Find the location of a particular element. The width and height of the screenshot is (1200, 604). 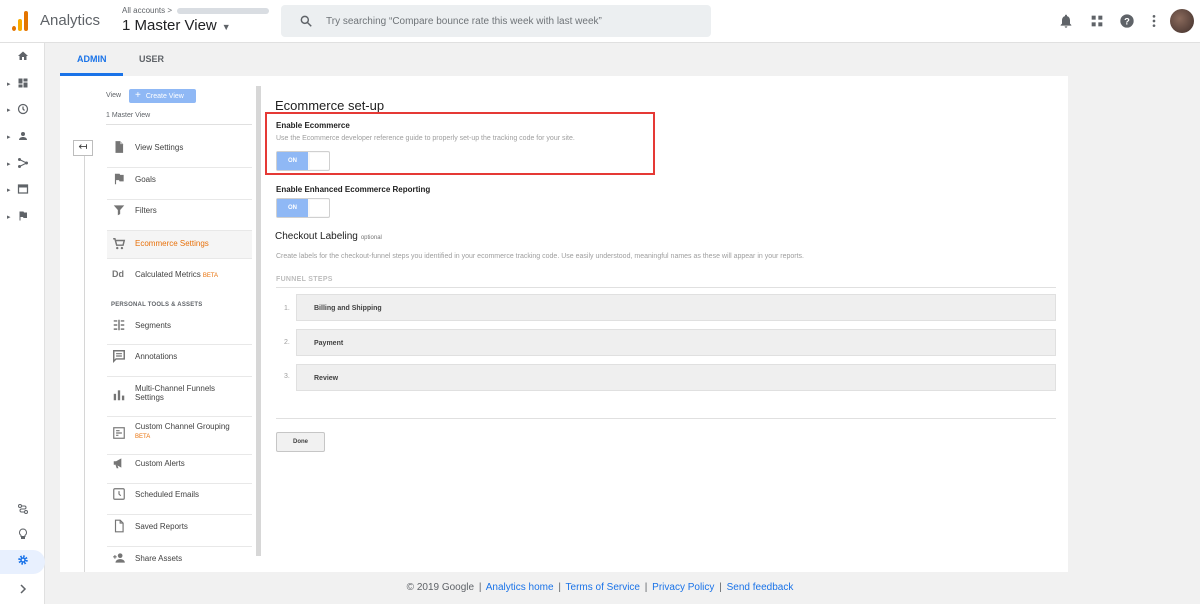

menu-item-ecommerce-settings: Ecommerce Settings is located at coordinates (179, 245).